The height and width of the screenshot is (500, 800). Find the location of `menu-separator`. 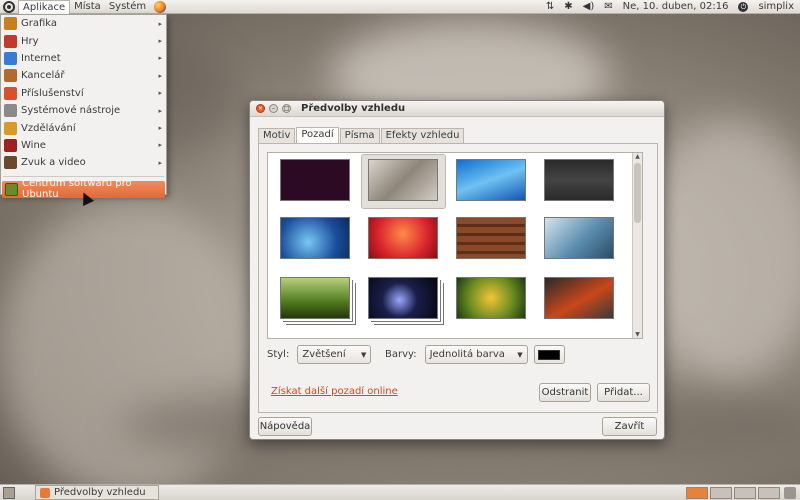

menu-separator is located at coordinates (83, 176).